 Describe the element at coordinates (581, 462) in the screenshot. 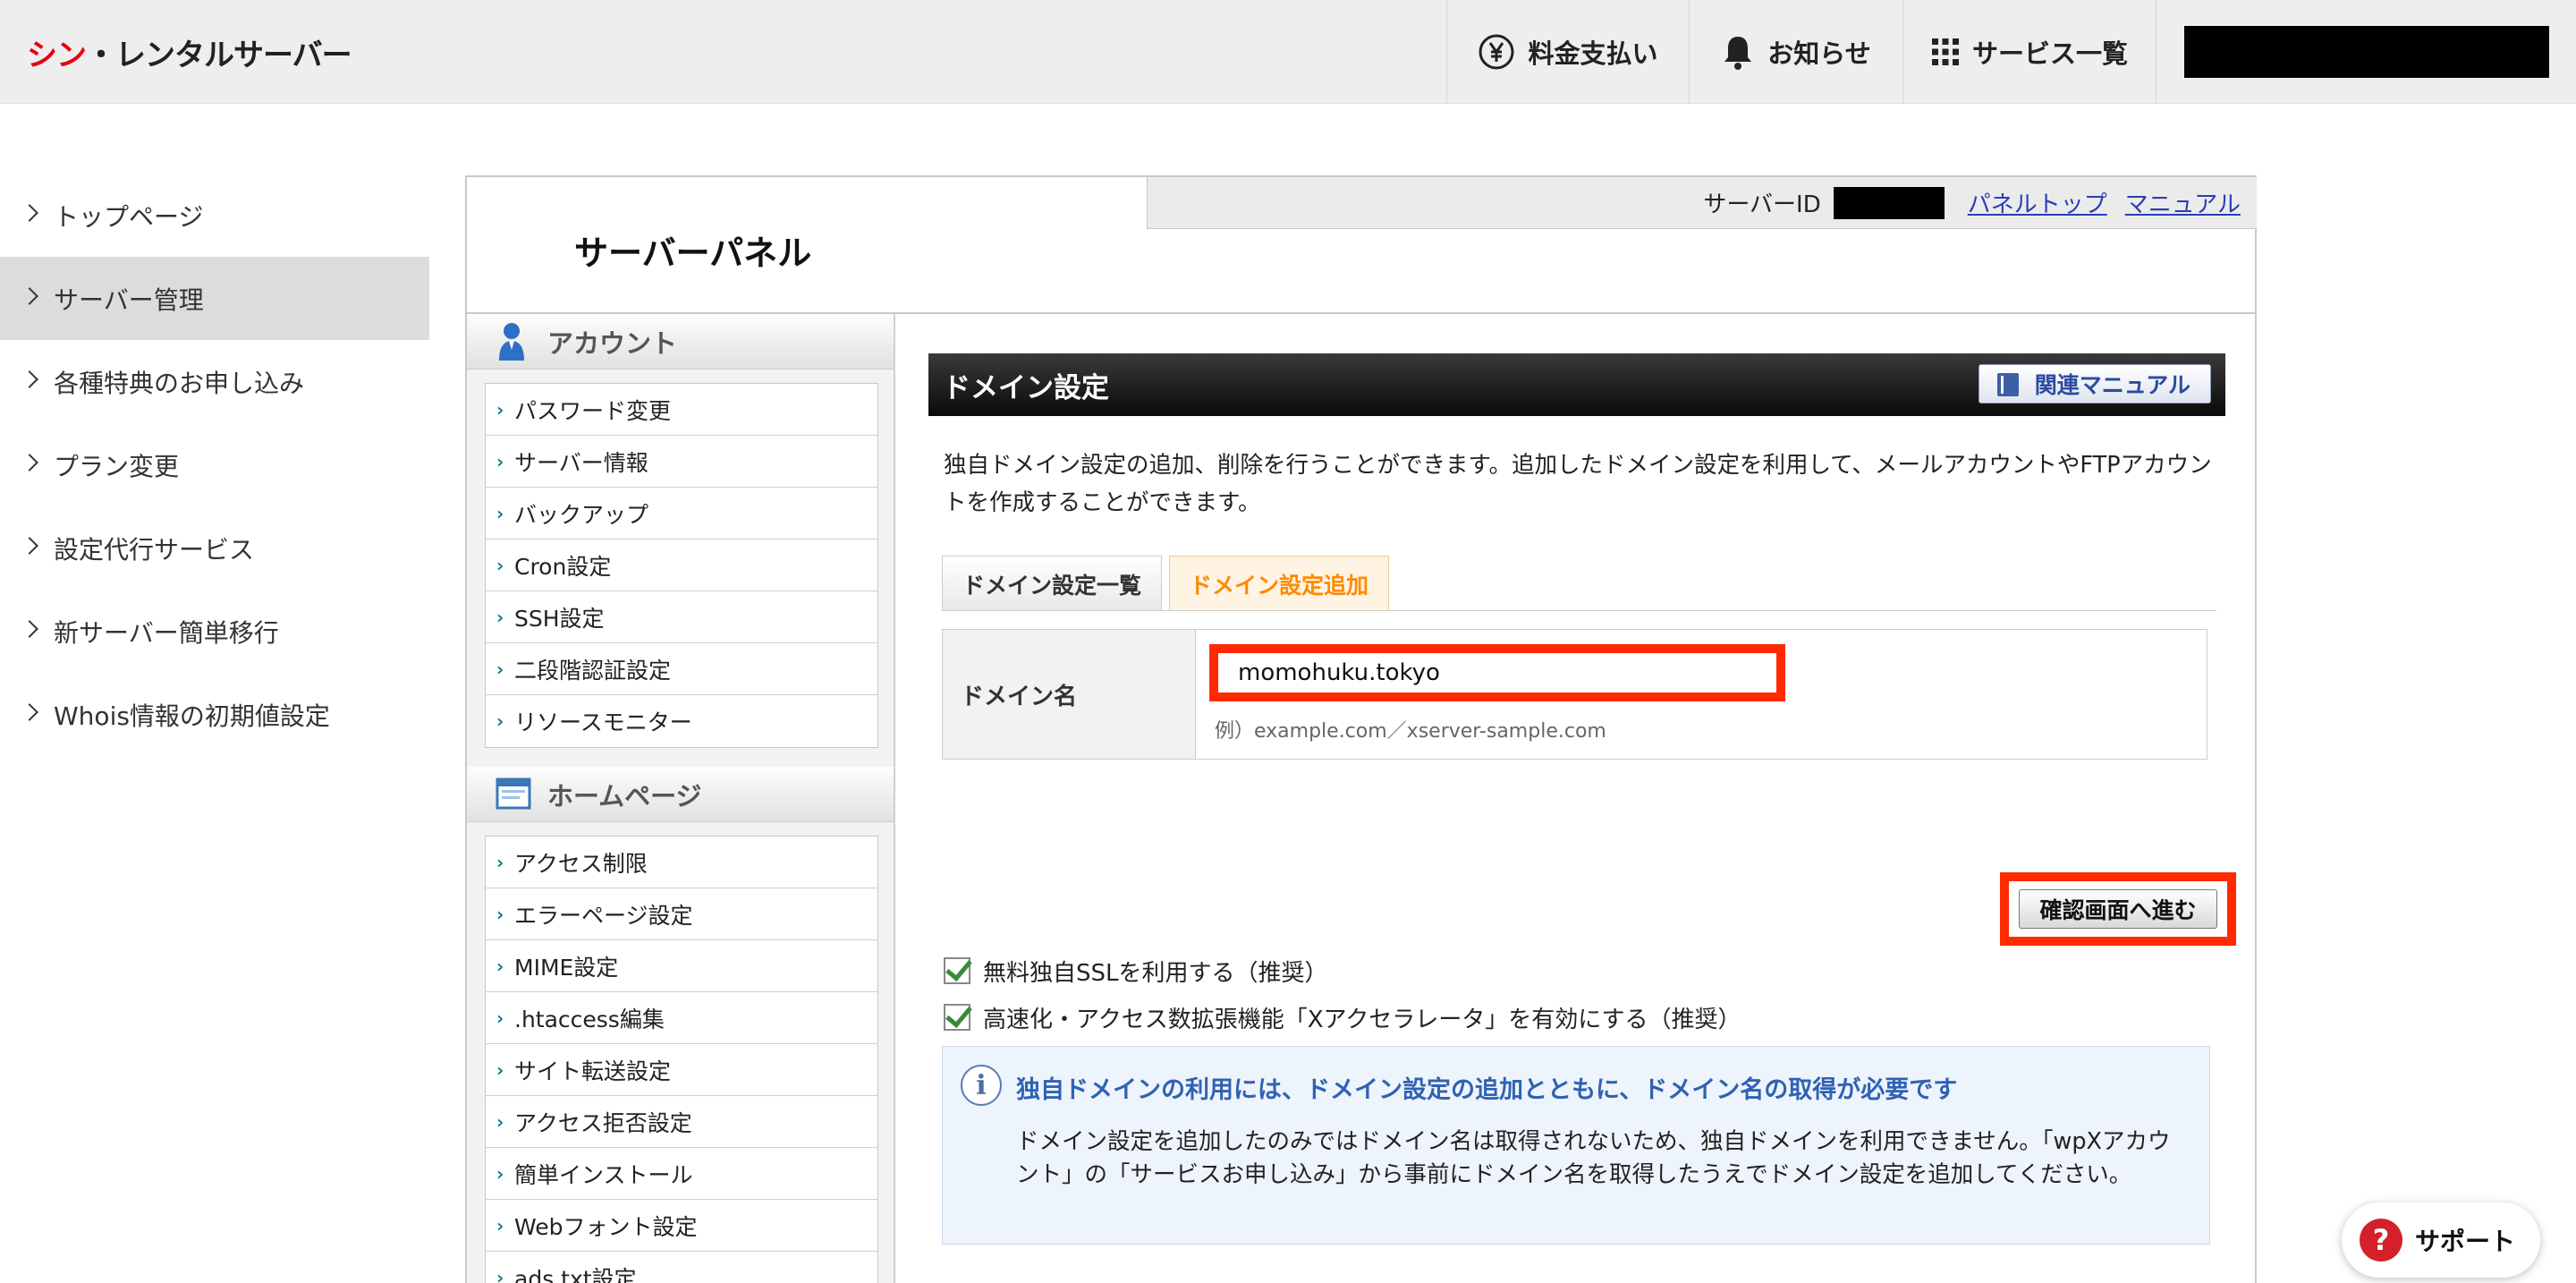

I see `menu-item-label: サーバー情報` at that location.